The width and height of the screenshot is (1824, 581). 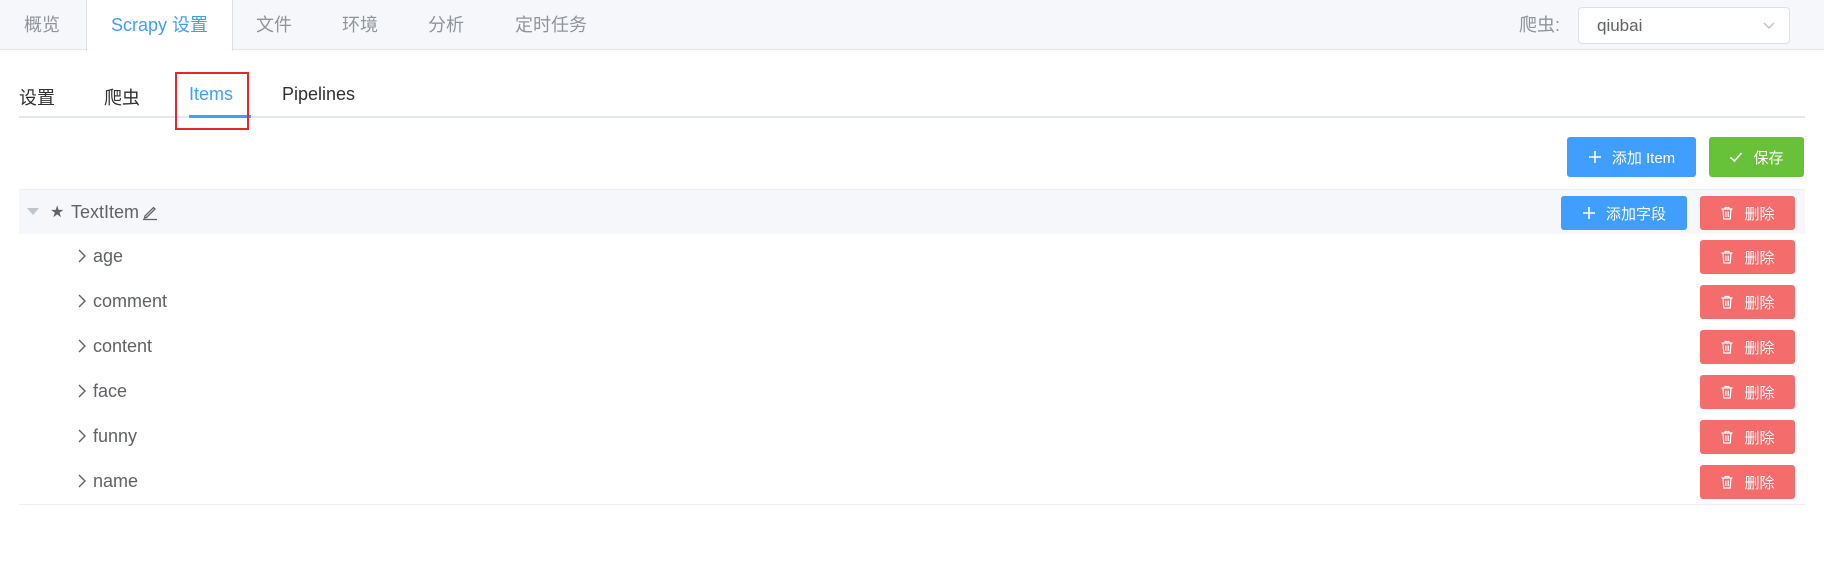 What do you see at coordinates (912, 89) in the screenshot?
I see `inner-tab-bar: 设置 爬虫 Items Pipelines` at bounding box center [912, 89].